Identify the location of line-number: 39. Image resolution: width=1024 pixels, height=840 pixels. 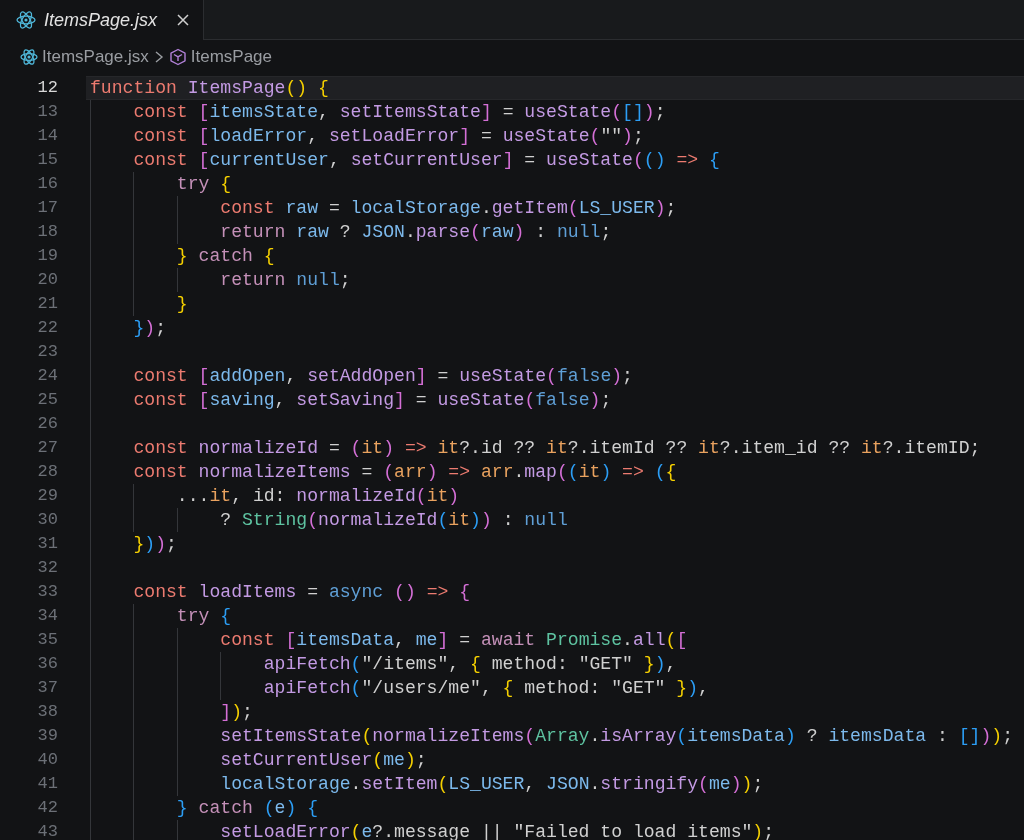
(47, 736).